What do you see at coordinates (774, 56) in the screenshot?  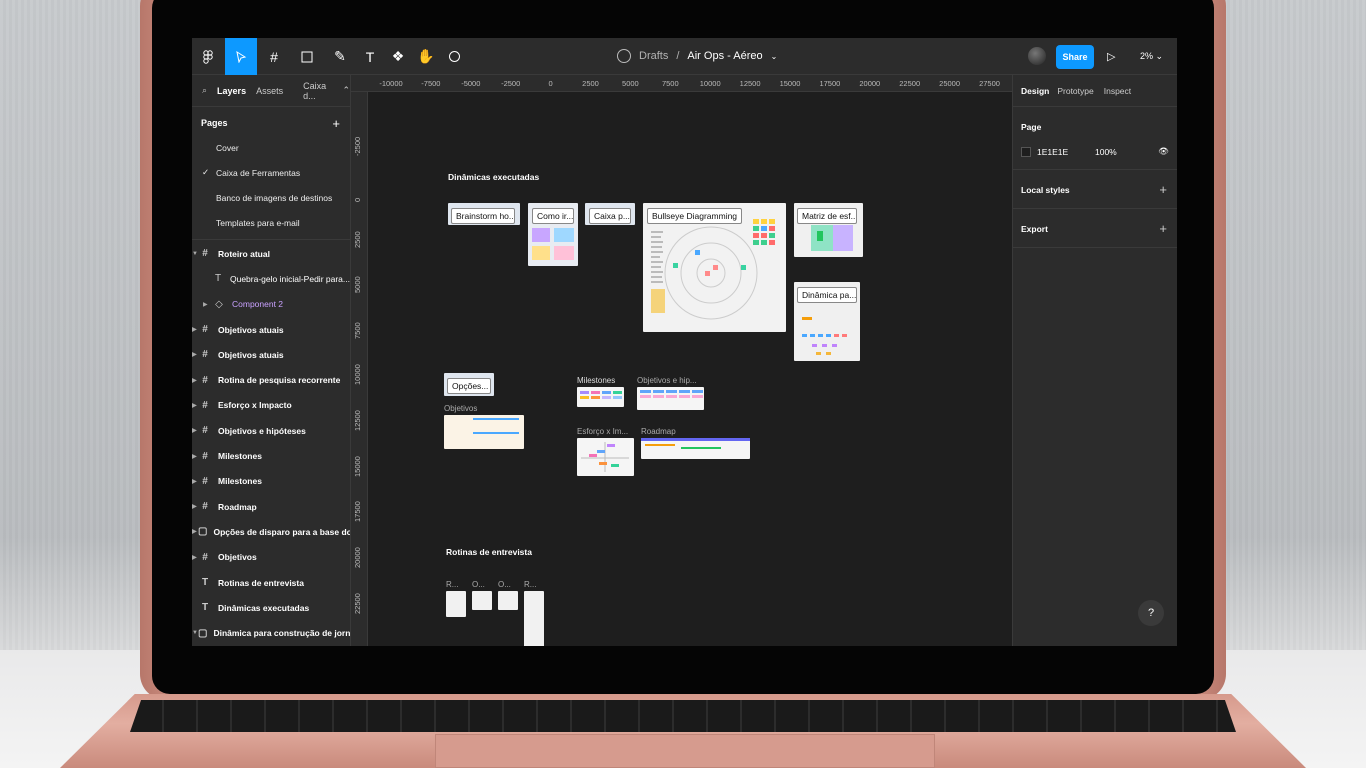 I see `chevron-down-icon: ⌄` at bounding box center [774, 56].